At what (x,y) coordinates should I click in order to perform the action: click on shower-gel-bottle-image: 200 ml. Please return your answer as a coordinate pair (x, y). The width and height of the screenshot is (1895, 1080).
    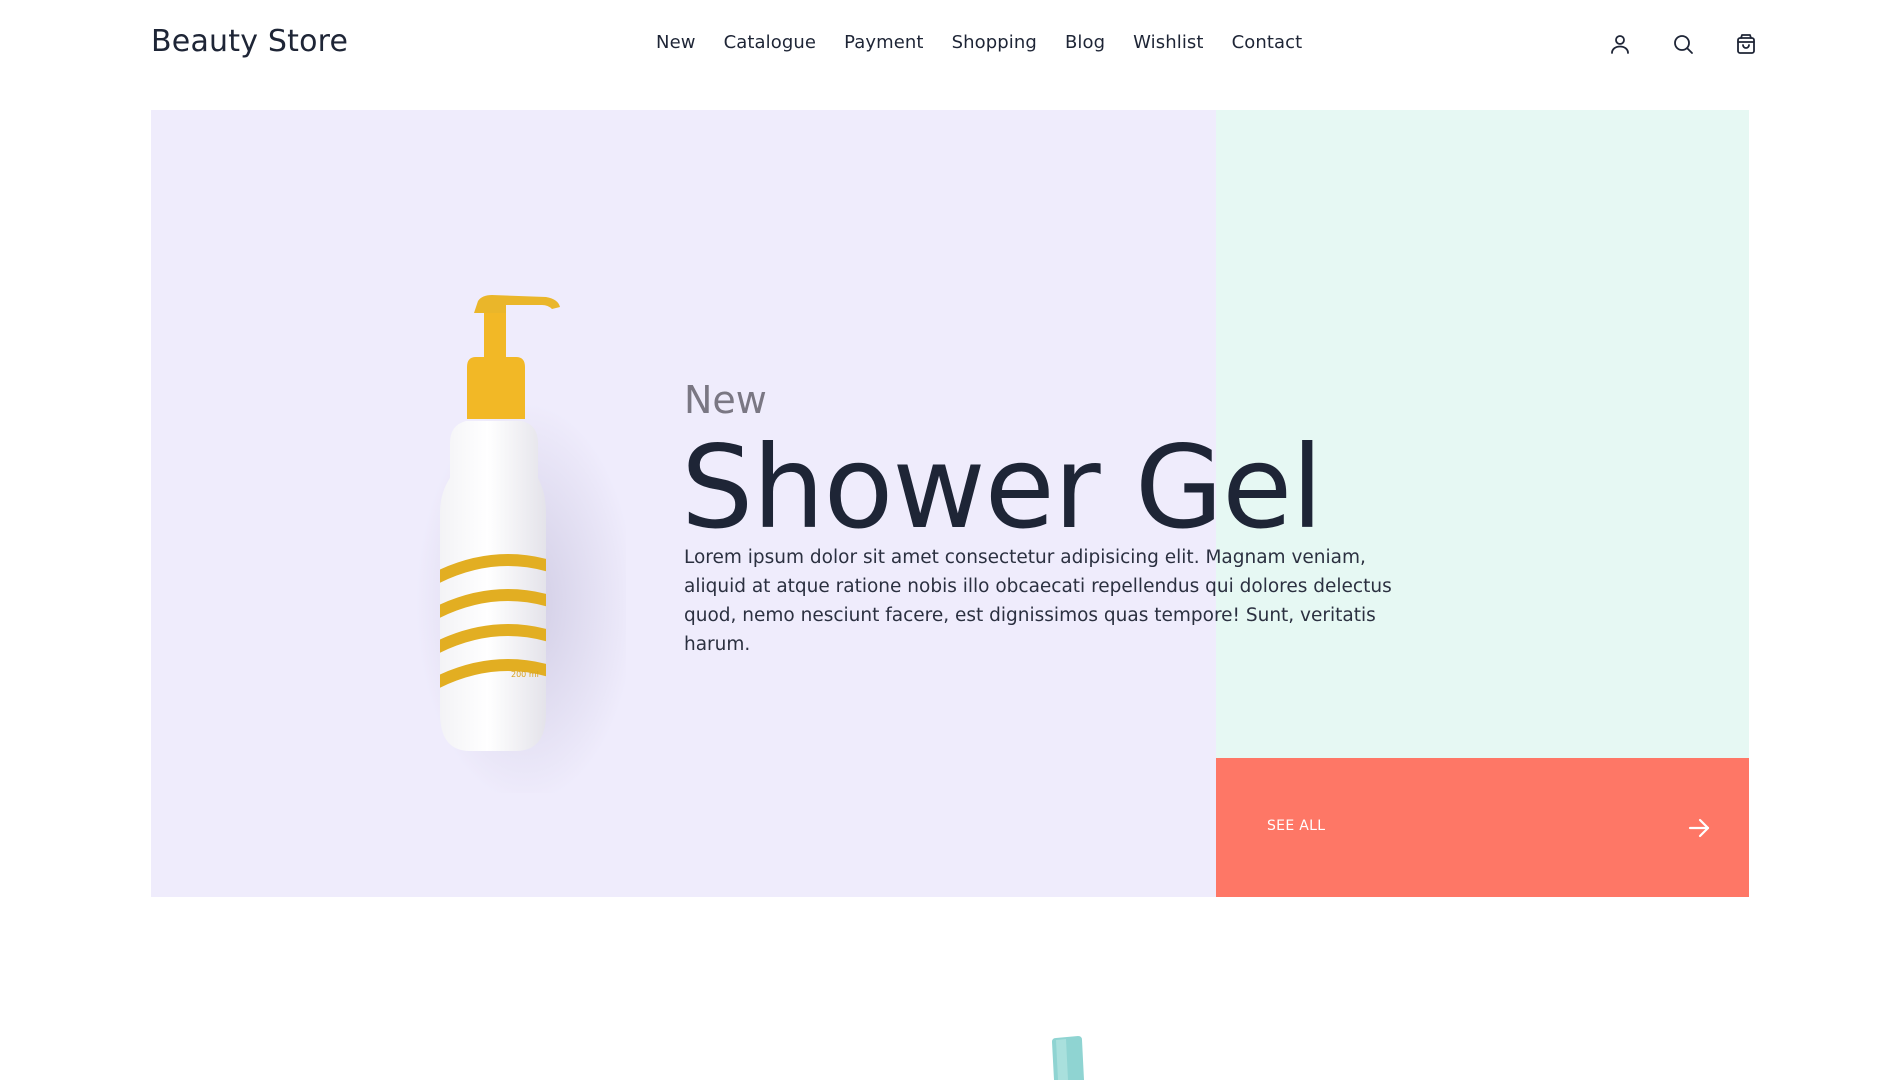
    Looking at the image, I should click on (501, 538).